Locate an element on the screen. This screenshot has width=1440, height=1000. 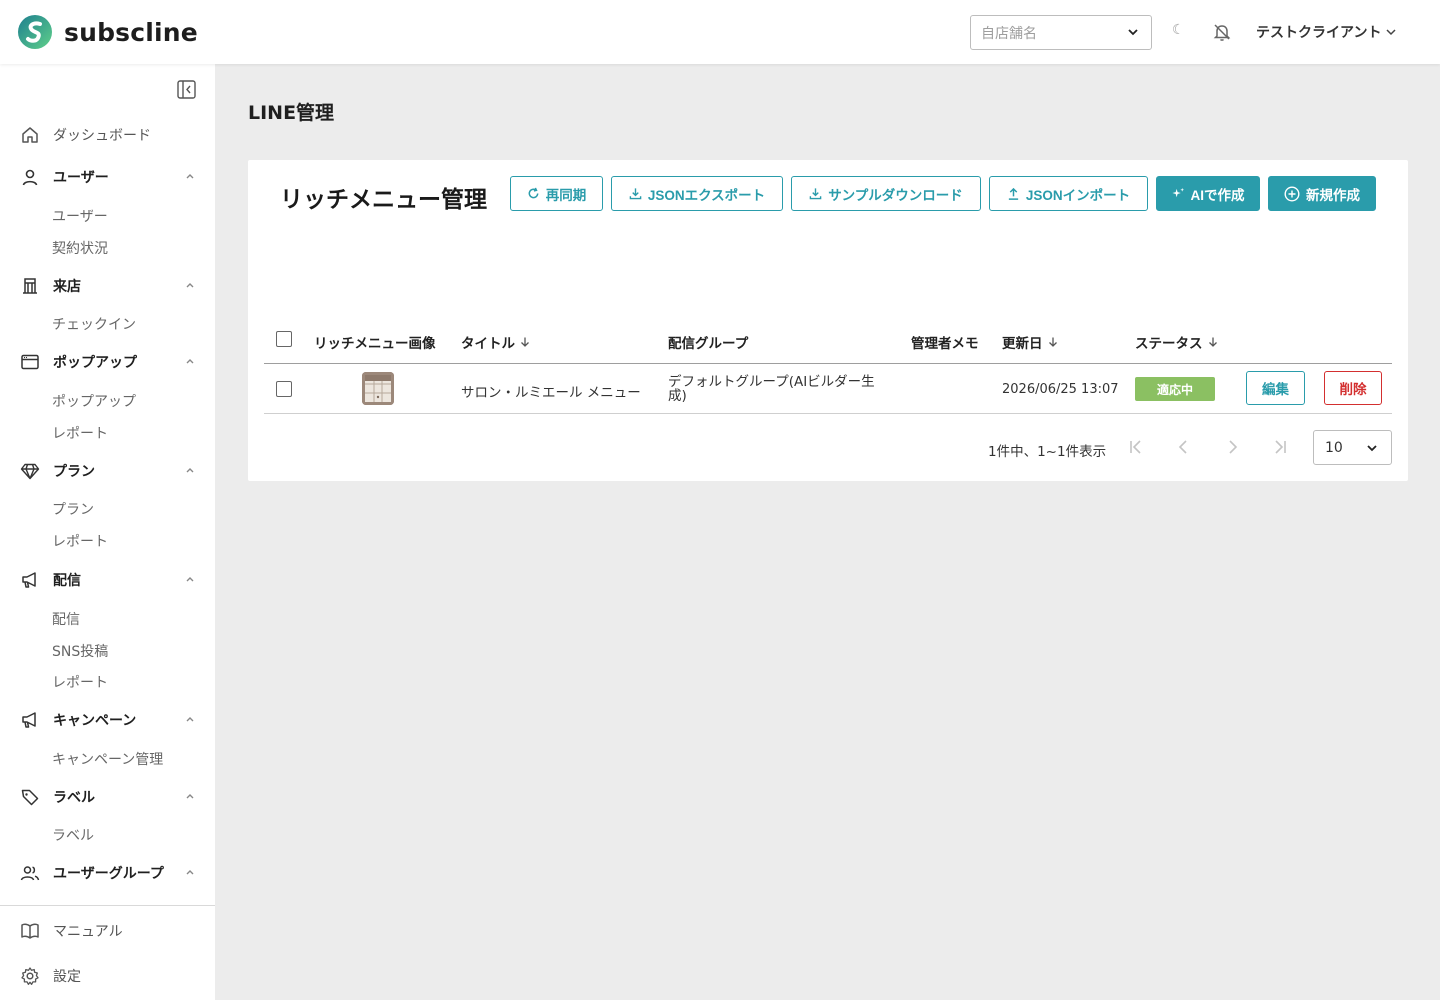
first-page-icon is located at coordinates (1136, 447).